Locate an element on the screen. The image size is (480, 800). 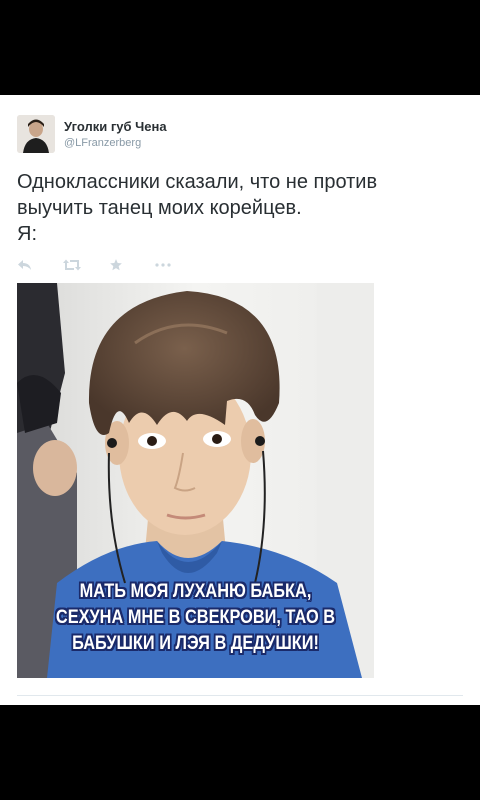
tweet-actions is located at coordinates (109, 265).